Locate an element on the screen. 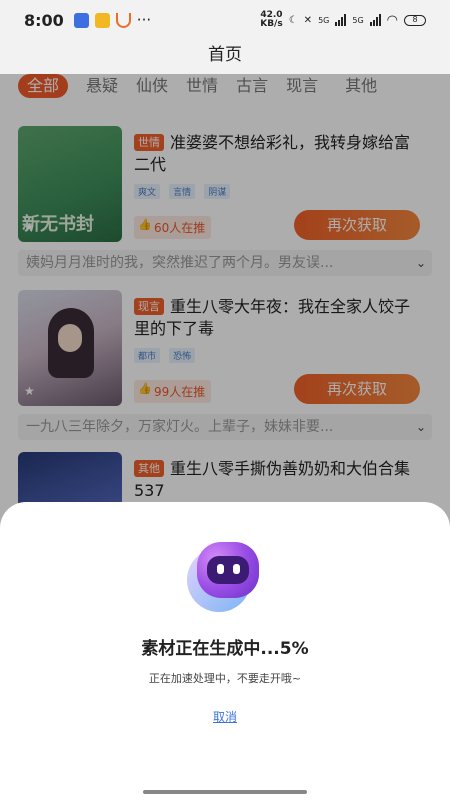 This screenshot has height=800, width=450. net-speed: 42.0 KB/s is located at coordinates (271, 20).